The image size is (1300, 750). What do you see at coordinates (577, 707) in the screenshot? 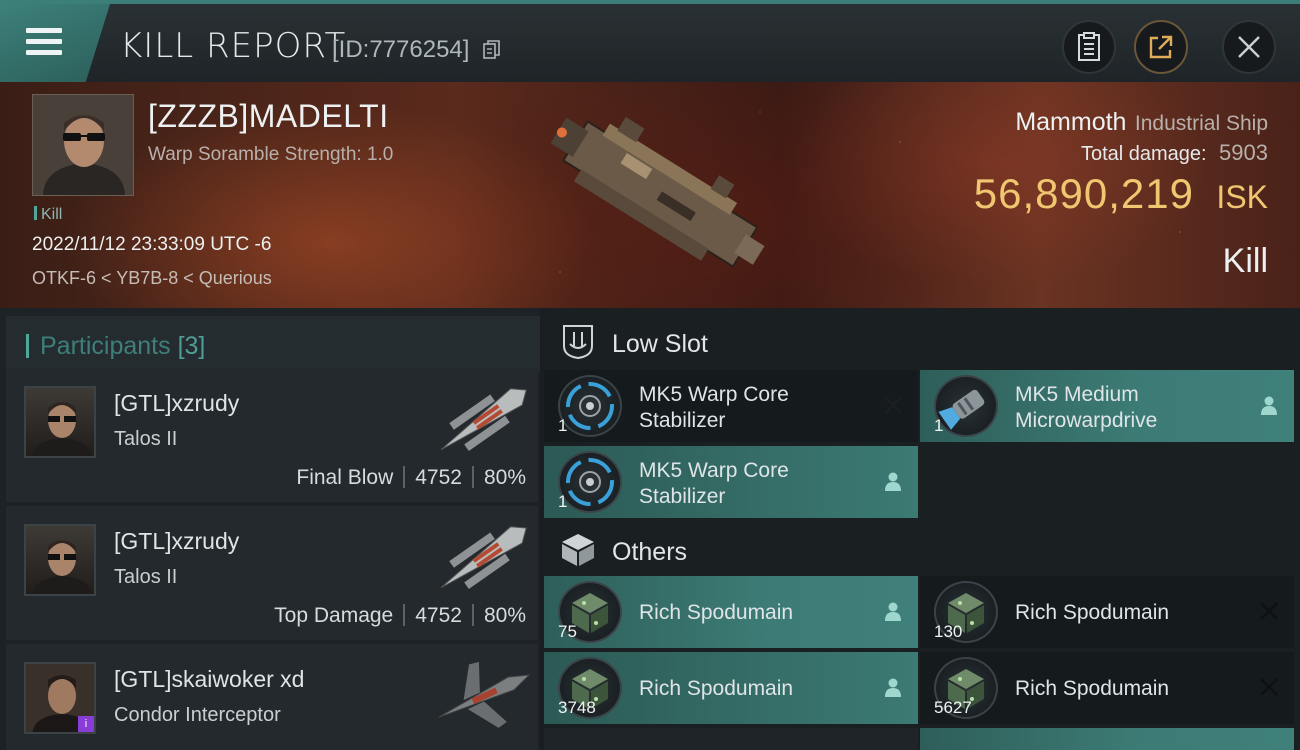
I see `item-quantity: 3748` at bounding box center [577, 707].